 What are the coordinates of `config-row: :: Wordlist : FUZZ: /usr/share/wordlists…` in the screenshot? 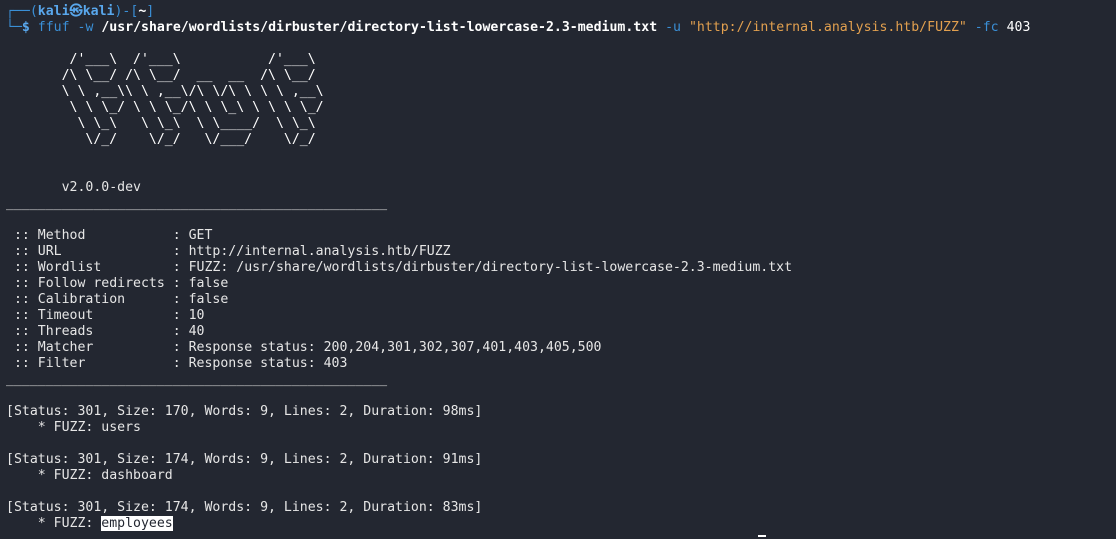 It's located at (561, 268).